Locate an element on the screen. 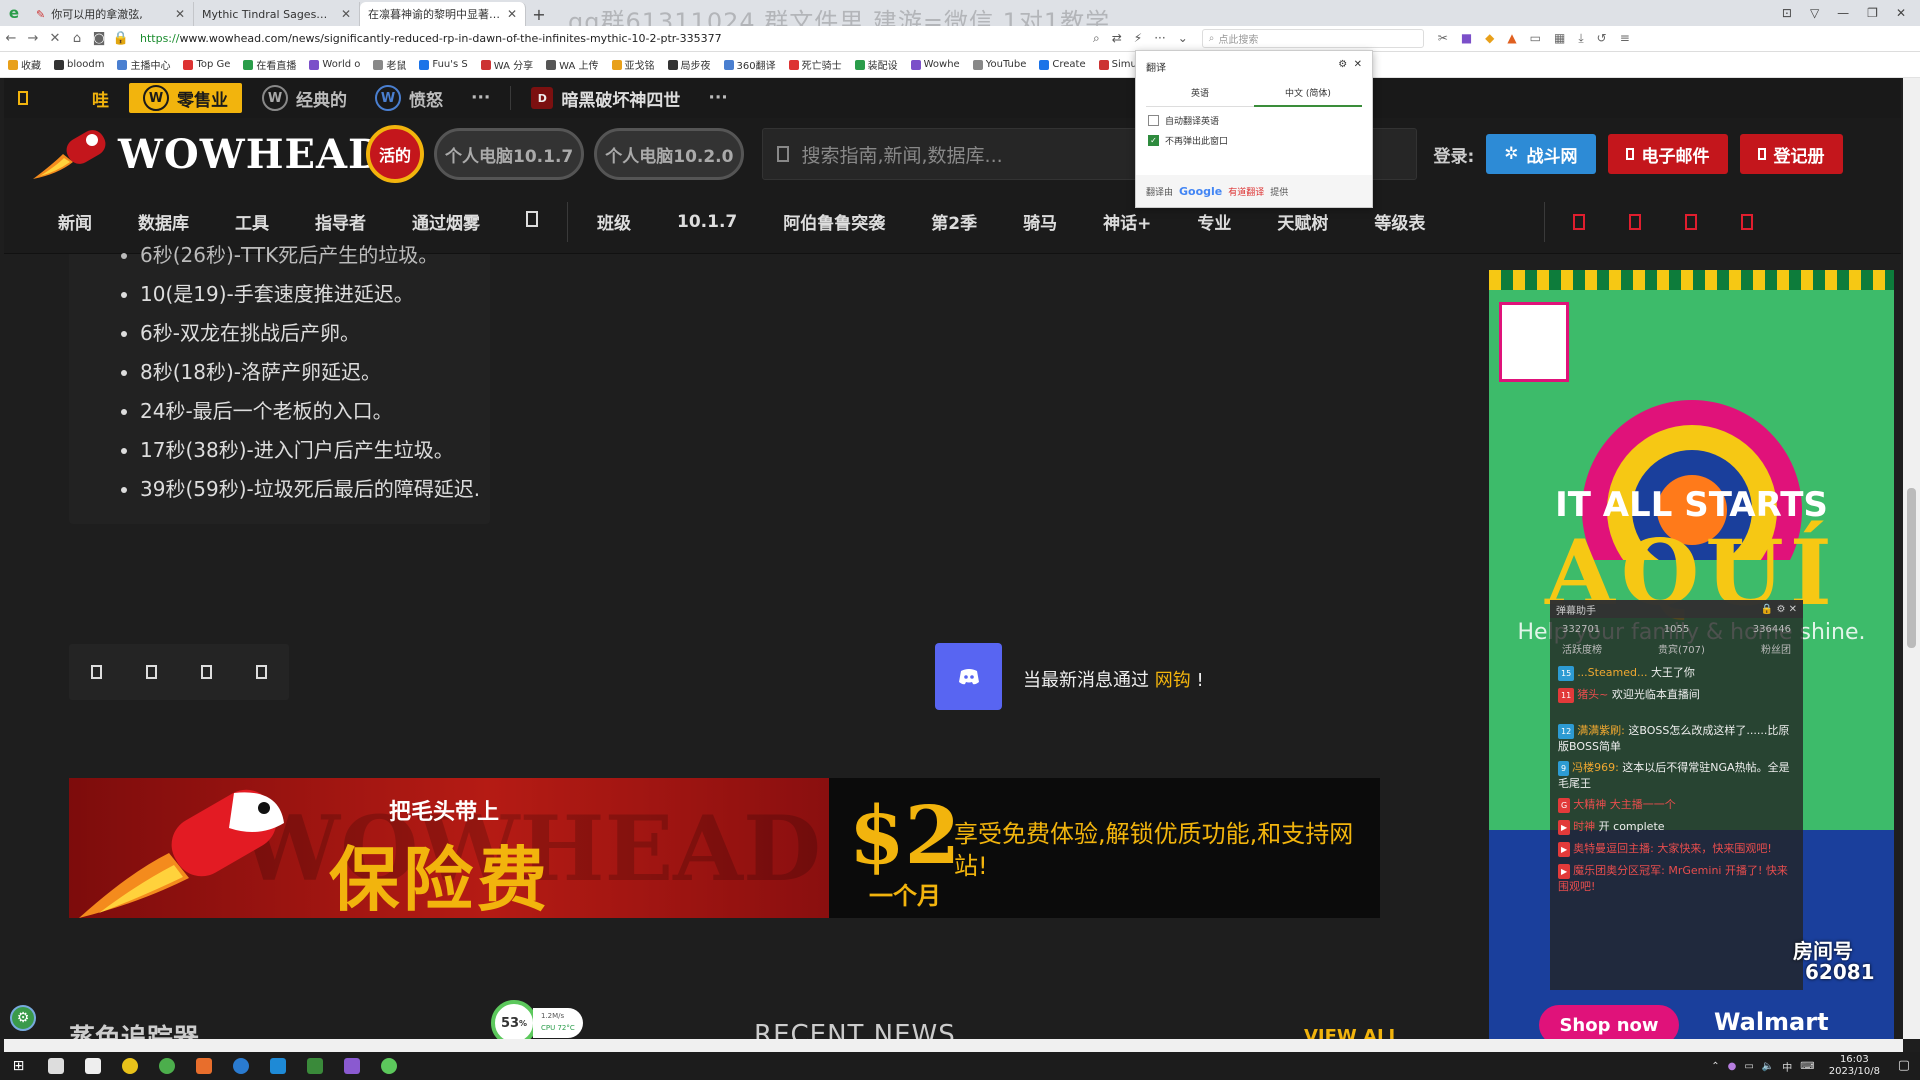 This screenshot has width=1920, height=1080. browser-tab: Mythic Tindral Sageswift He ✕ is located at coordinates (277, 14).